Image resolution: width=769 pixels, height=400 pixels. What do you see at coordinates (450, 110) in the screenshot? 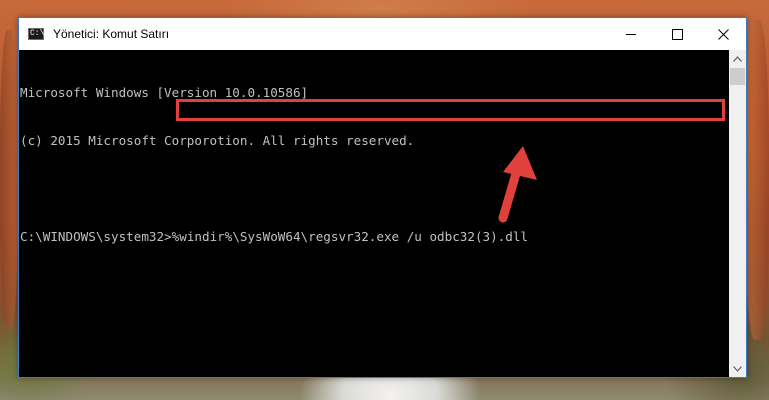
I see `command-highlight-box` at bounding box center [450, 110].